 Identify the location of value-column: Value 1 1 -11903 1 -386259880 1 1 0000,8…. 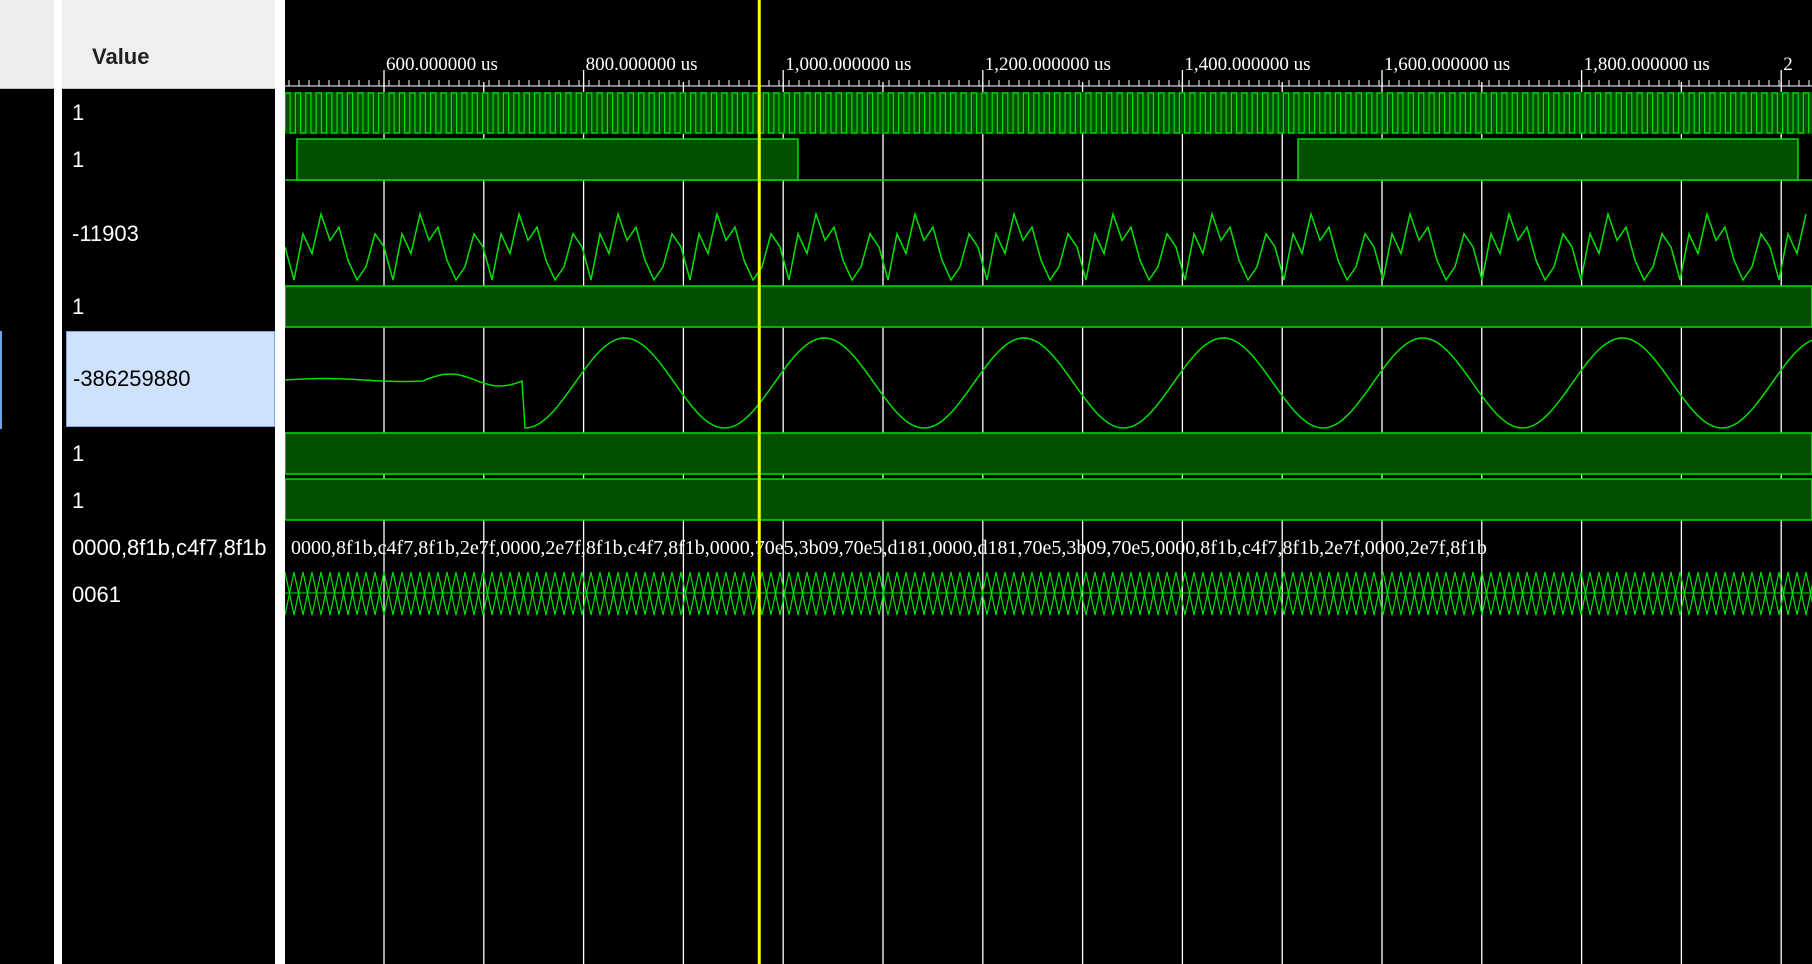
(168, 482).